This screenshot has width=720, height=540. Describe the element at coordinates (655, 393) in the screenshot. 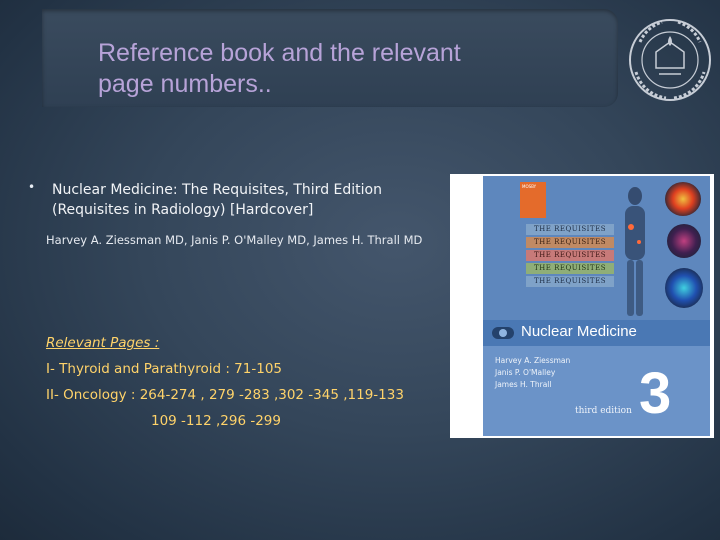

I see `cover-edition-number: 3` at that location.